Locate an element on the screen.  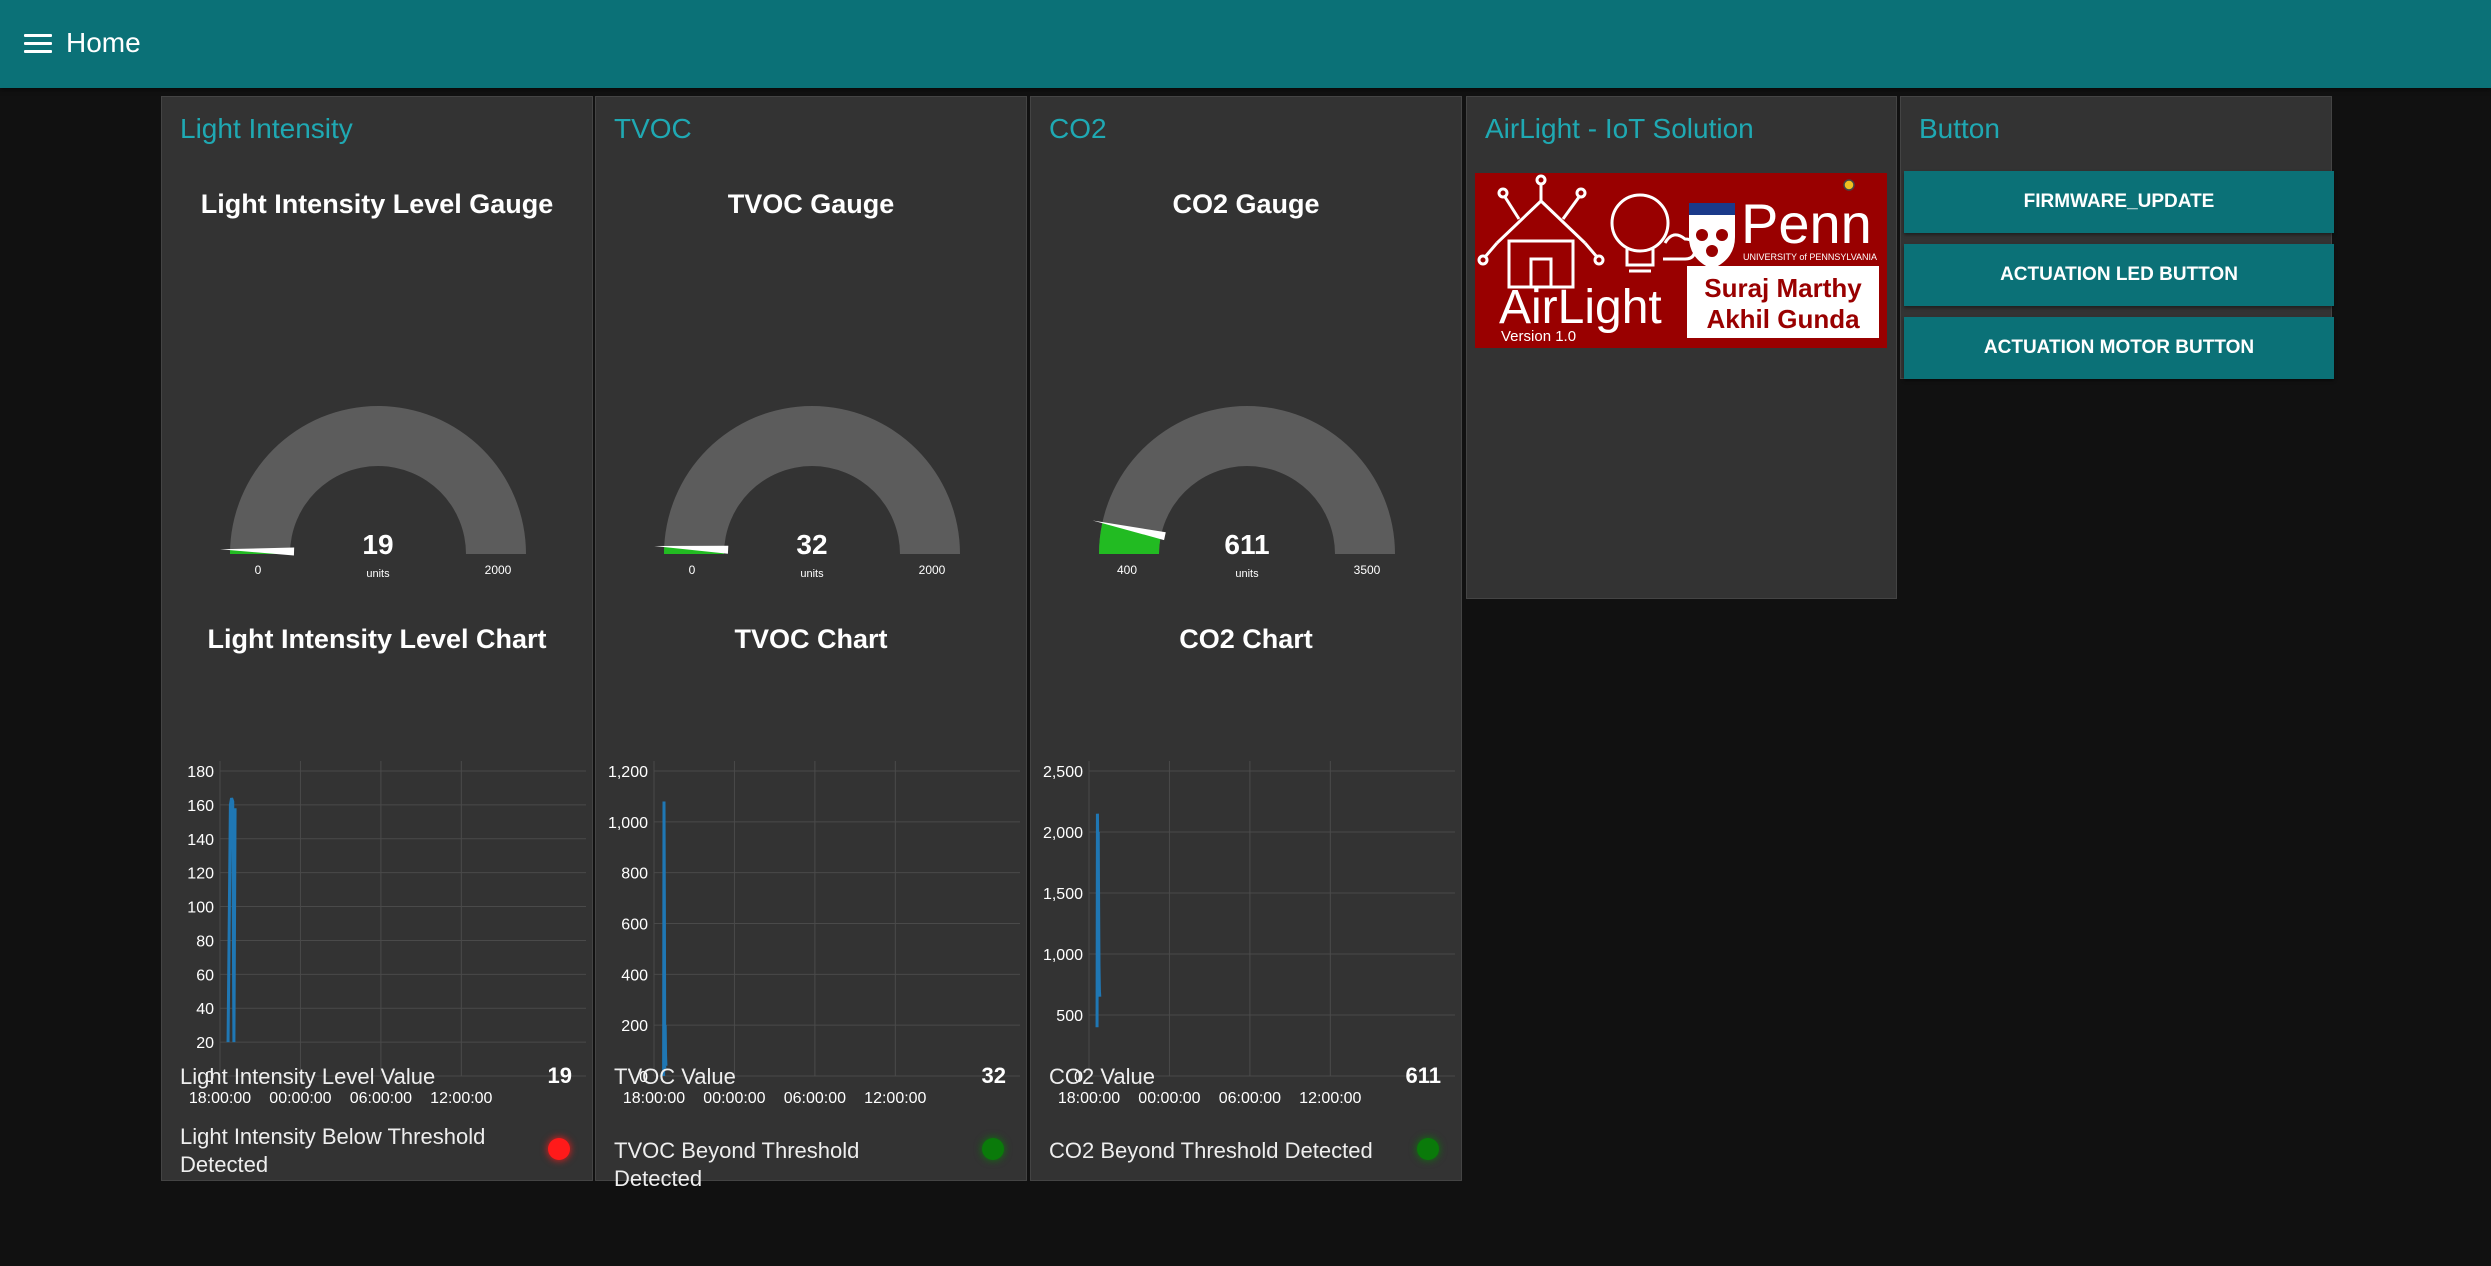
y-tick-label: 600 is located at coordinates (634, 925).